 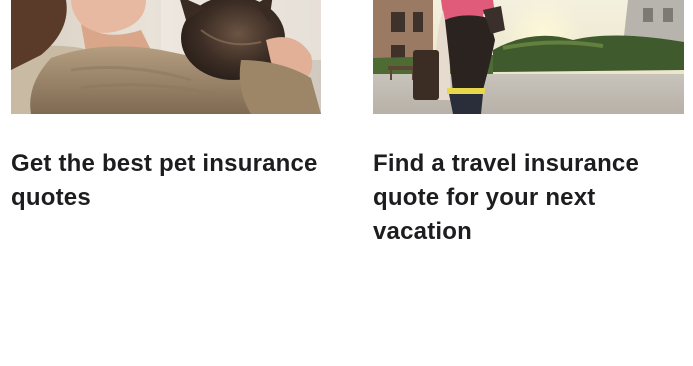 I want to click on pet-insurance-image, so click(x=166, y=57).